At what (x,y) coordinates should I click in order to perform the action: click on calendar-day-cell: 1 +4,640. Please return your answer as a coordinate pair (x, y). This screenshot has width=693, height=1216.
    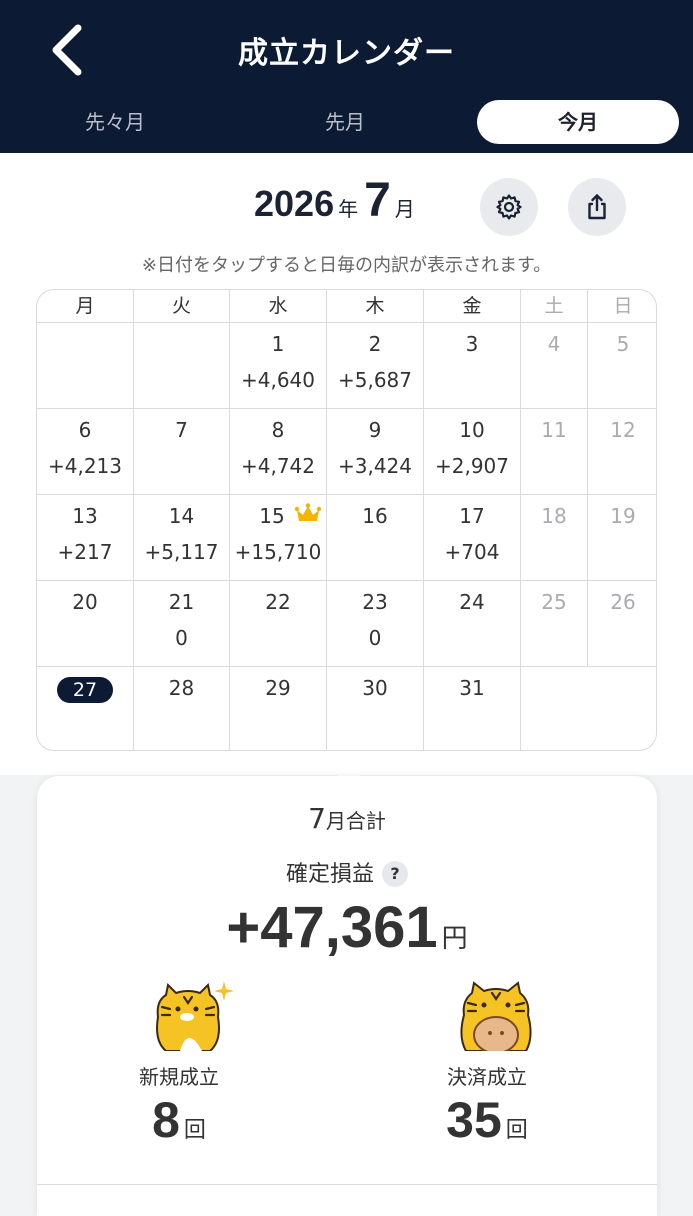
    Looking at the image, I should click on (278, 366).